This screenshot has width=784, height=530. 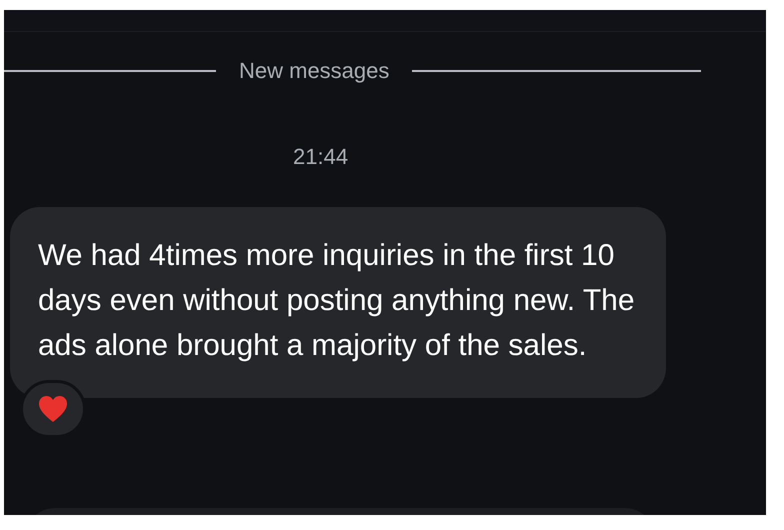 What do you see at coordinates (314, 71) in the screenshot?
I see `new-messages-divider: New messages` at bounding box center [314, 71].